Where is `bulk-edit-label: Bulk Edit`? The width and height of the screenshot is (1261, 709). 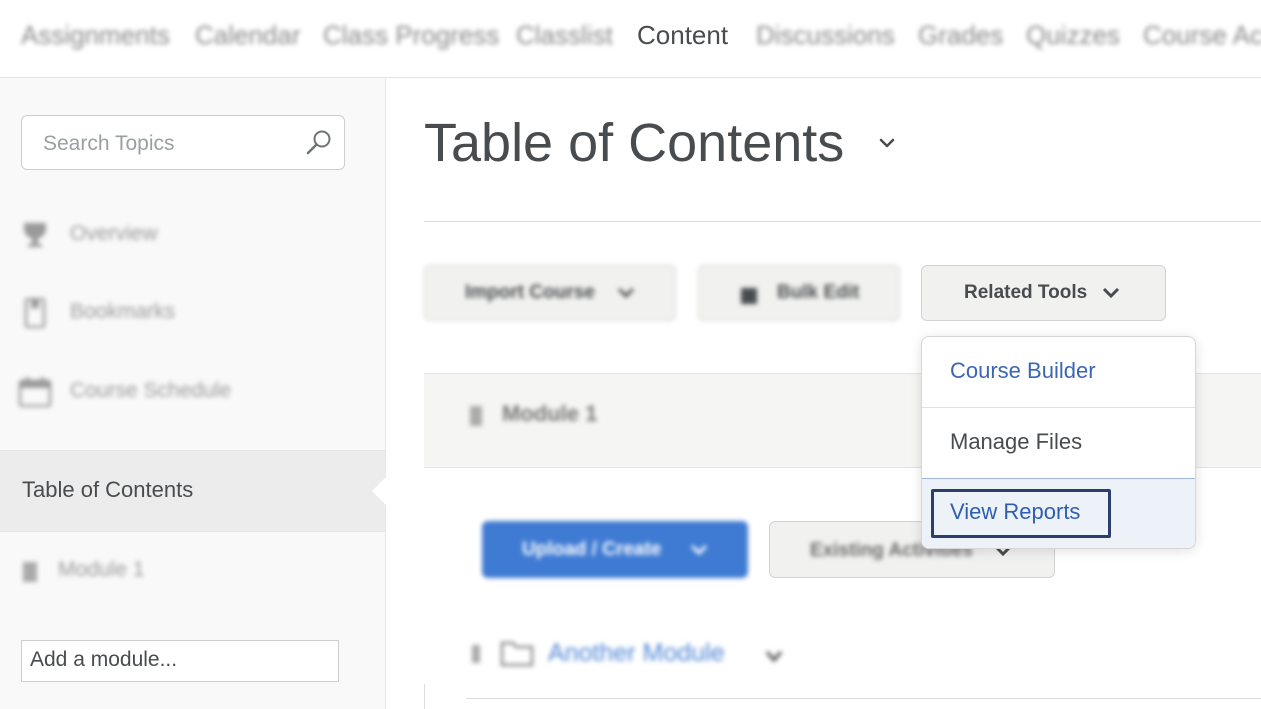 bulk-edit-label: Bulk Edit is located at coordinates (818, 292).